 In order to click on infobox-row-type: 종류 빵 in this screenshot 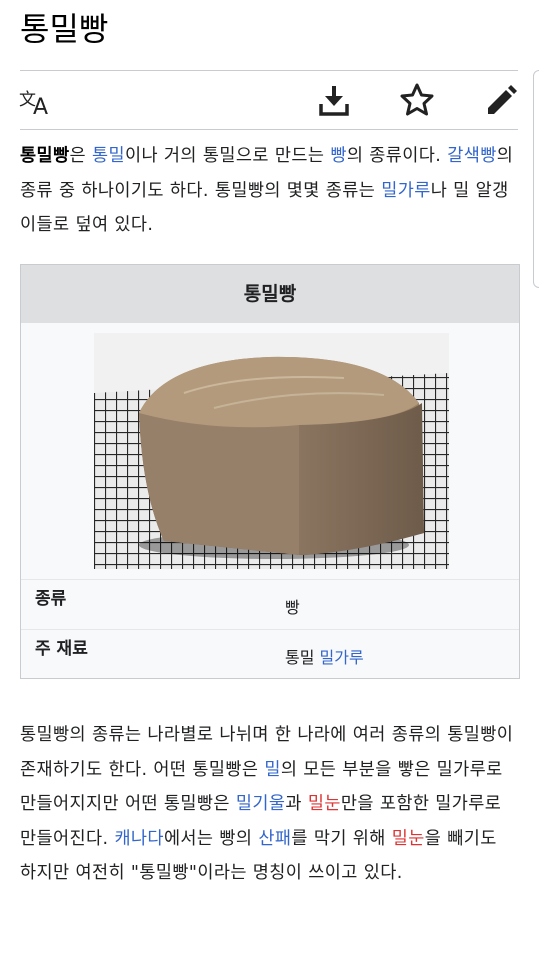, I will do `click(270, 604)`.